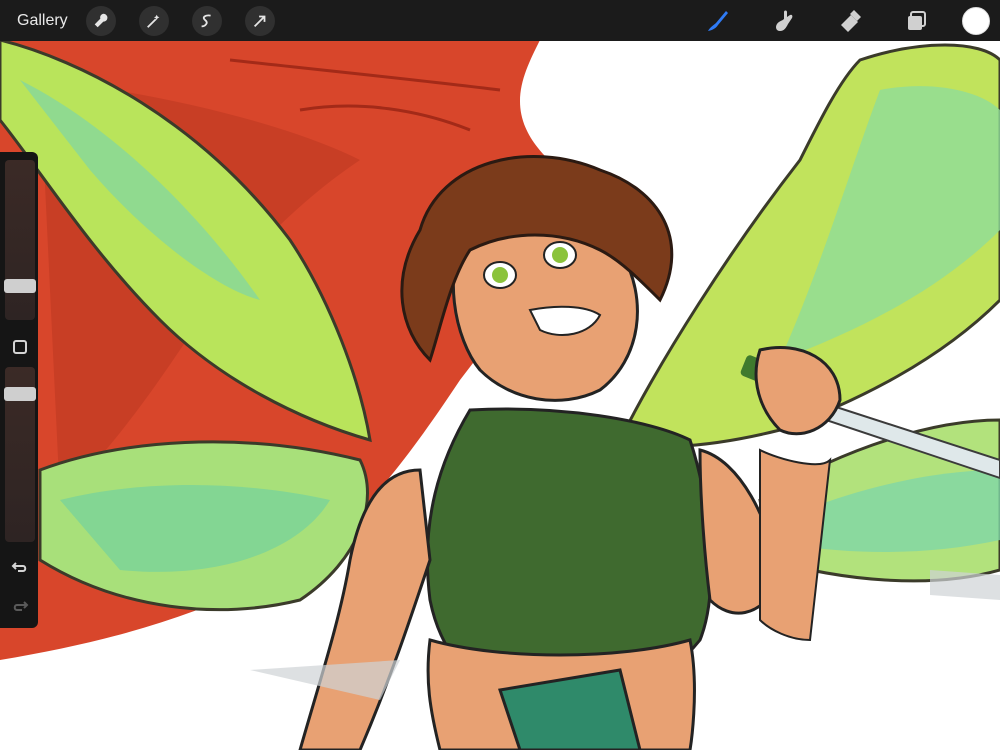  I want to click on redo-icon, so click(20, 606).